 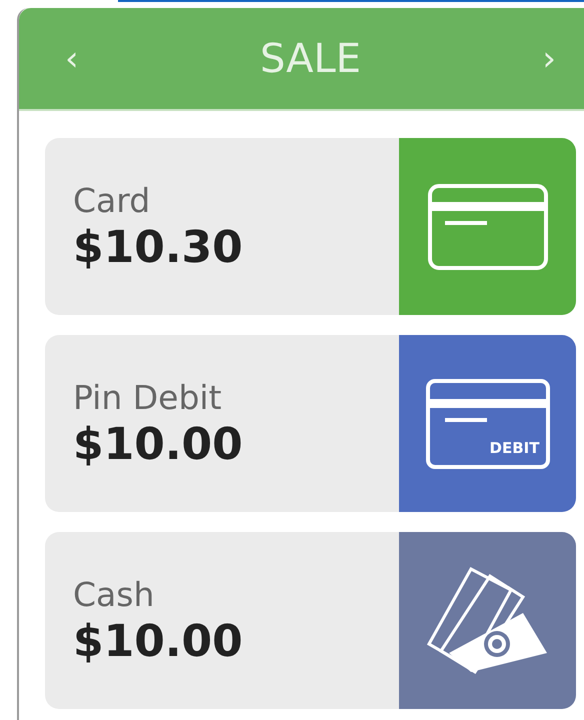 I want to click on banknotes-icon, so click(x=487, y=620).